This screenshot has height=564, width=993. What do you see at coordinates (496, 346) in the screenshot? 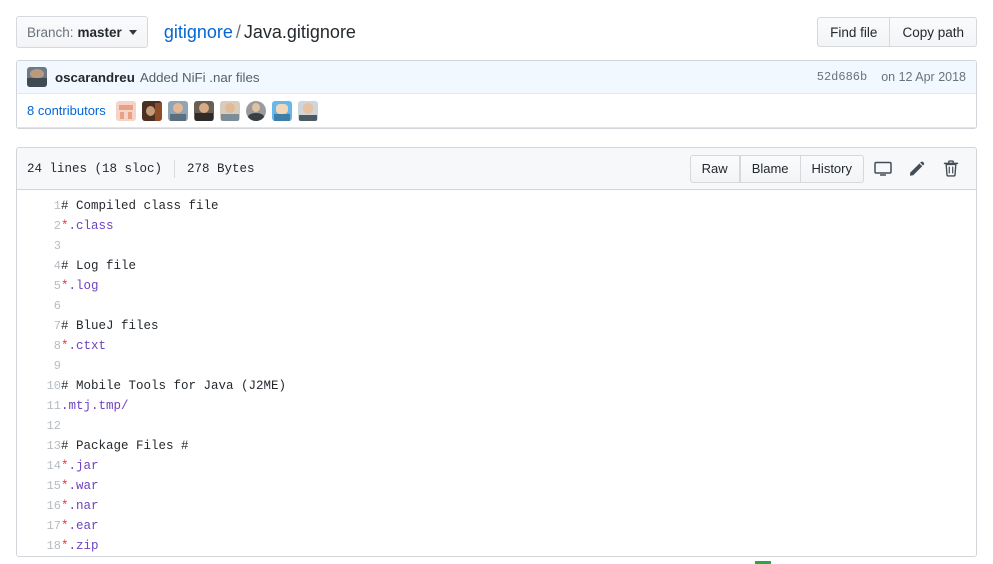
I see `code-line-row: 8 *.ctxt` at bounding box center [496, 346].